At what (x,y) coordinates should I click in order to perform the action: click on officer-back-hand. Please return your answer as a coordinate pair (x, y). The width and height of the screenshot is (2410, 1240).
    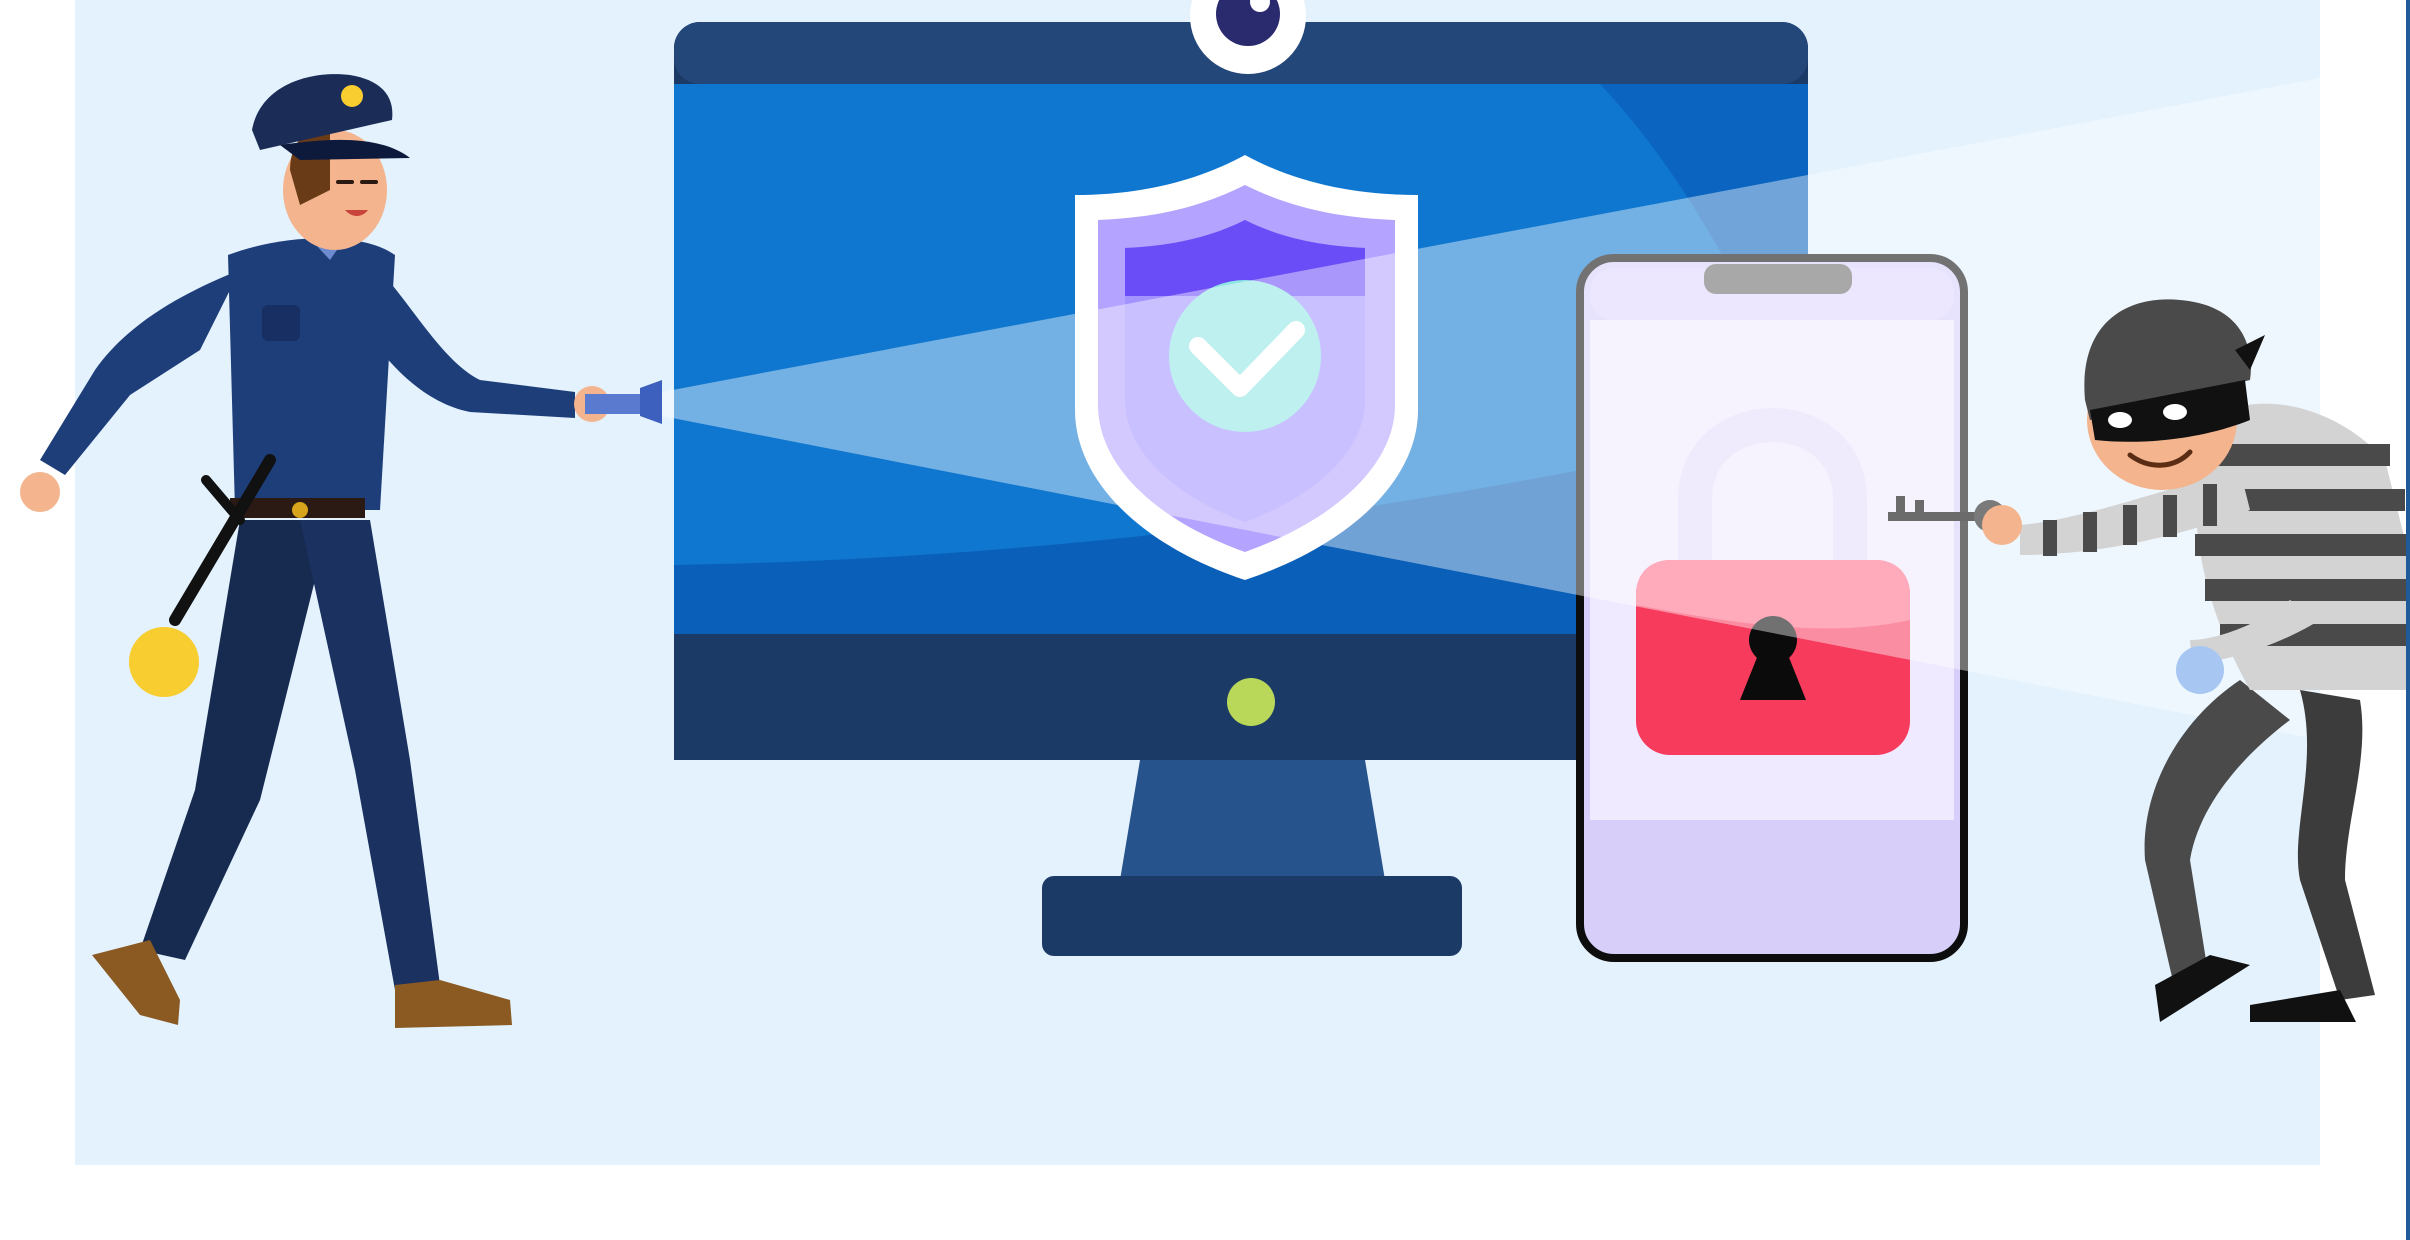
    Looking at the image, I should click on (40, 492).